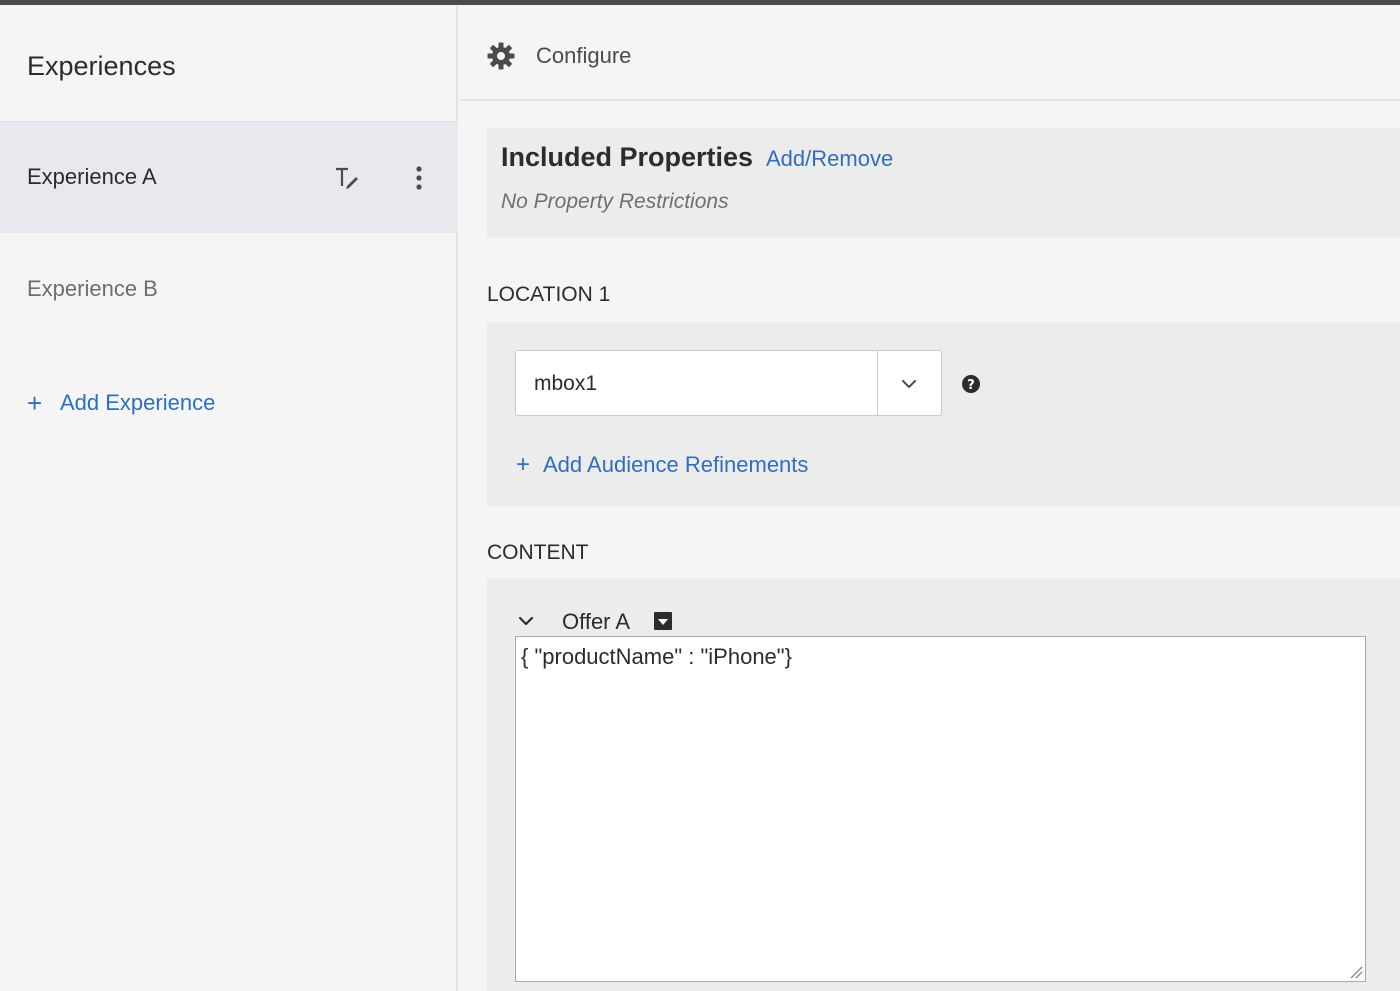  I want to click on offer-code: { "productName" : "iPhone"}, so click(656, 656).